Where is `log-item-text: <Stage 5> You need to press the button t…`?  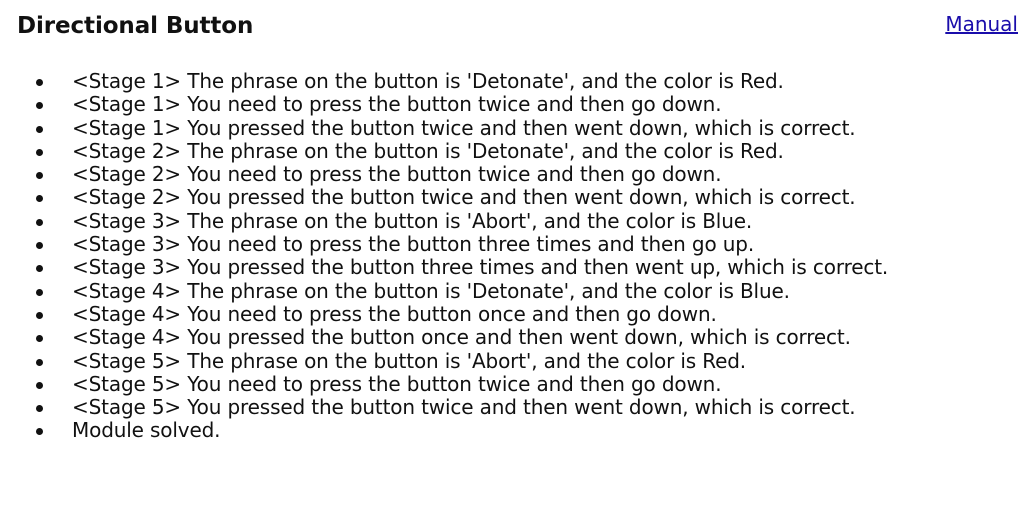 log-item-text: <Stage 5> You need to press the button t… is located at coordinates (397, 383).